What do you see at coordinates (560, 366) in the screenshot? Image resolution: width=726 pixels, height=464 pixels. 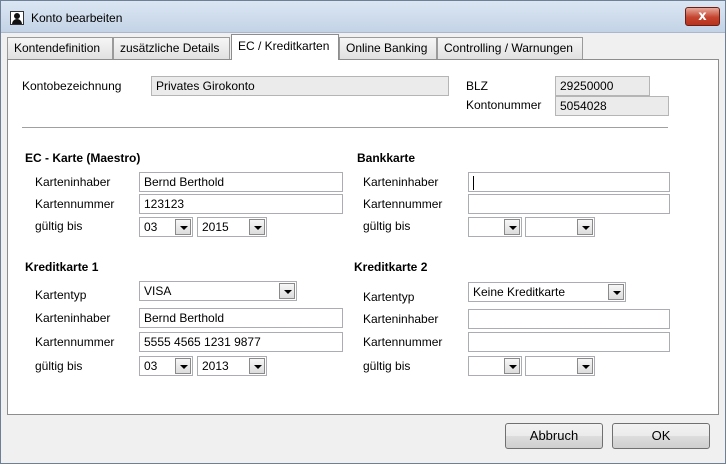 I see `cc2-year-select` at bounding box center [560, 366].